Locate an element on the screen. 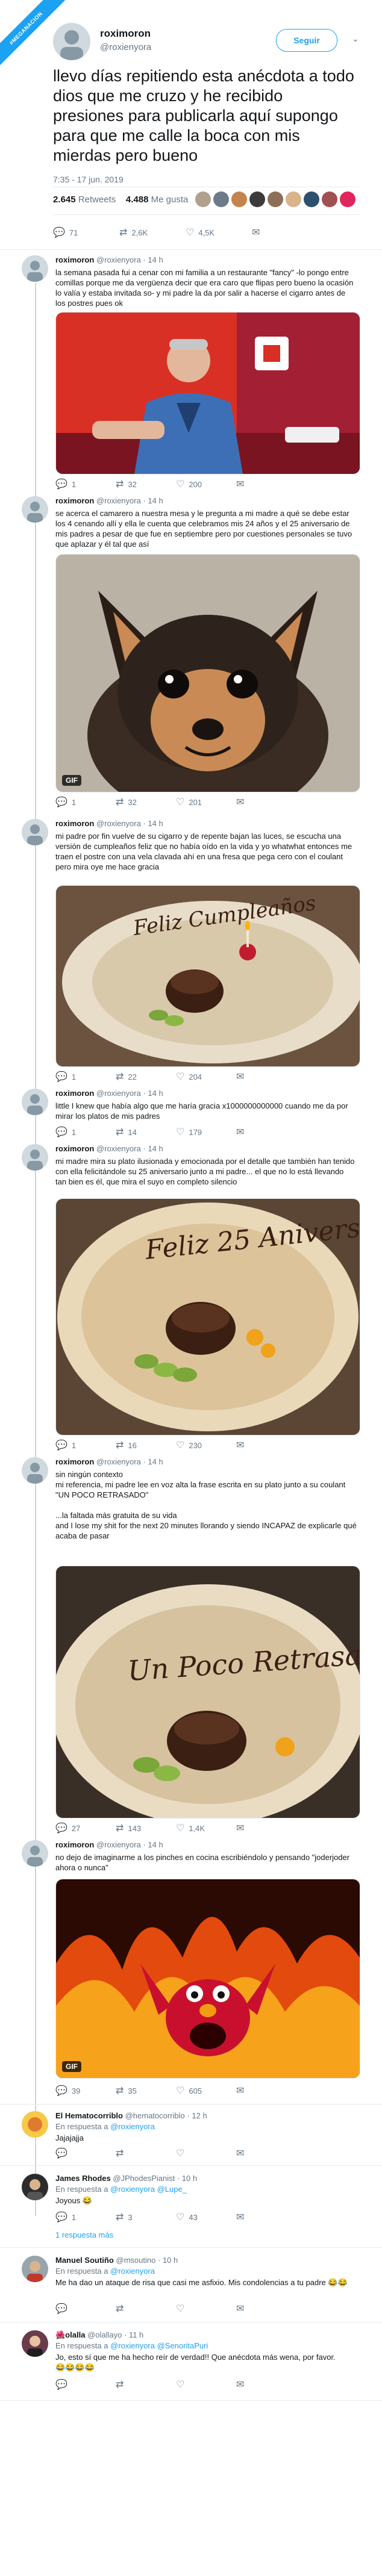  tweet-time: 11 h is located at coordinates (136, 2334).